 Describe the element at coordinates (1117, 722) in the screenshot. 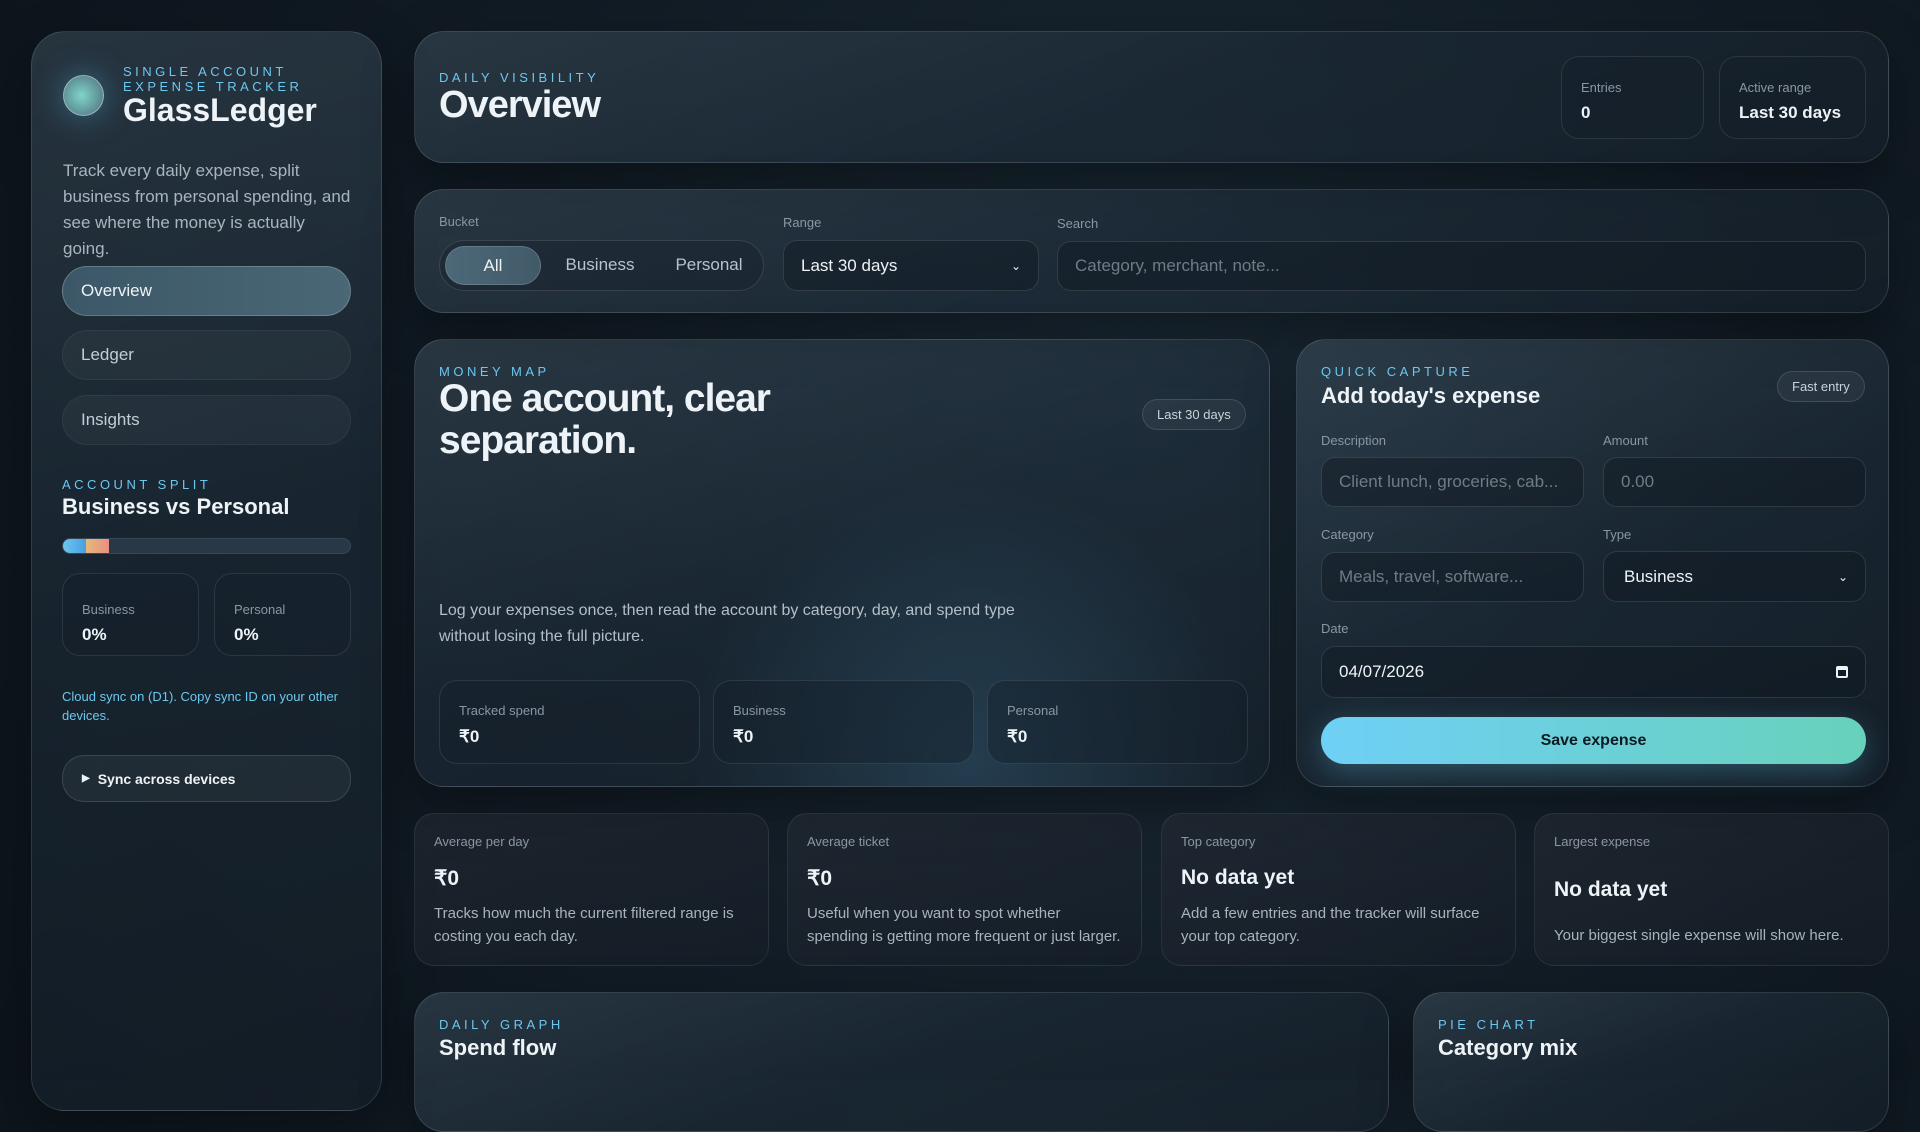

I see `personal-tile: Personal ₹0` at that location.